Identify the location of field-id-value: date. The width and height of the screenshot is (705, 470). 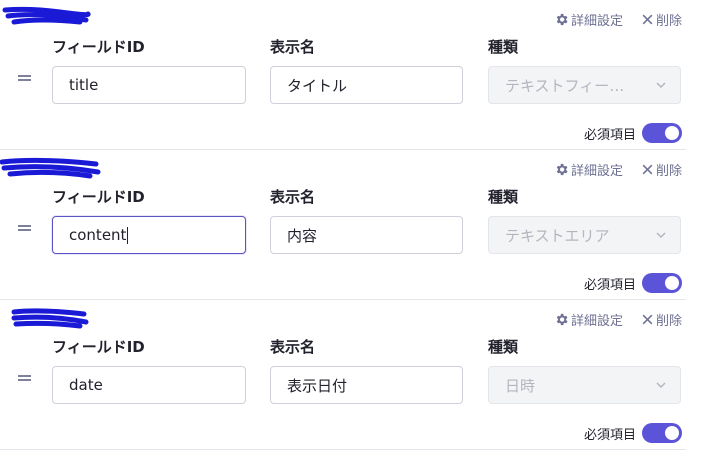
(86, 385).